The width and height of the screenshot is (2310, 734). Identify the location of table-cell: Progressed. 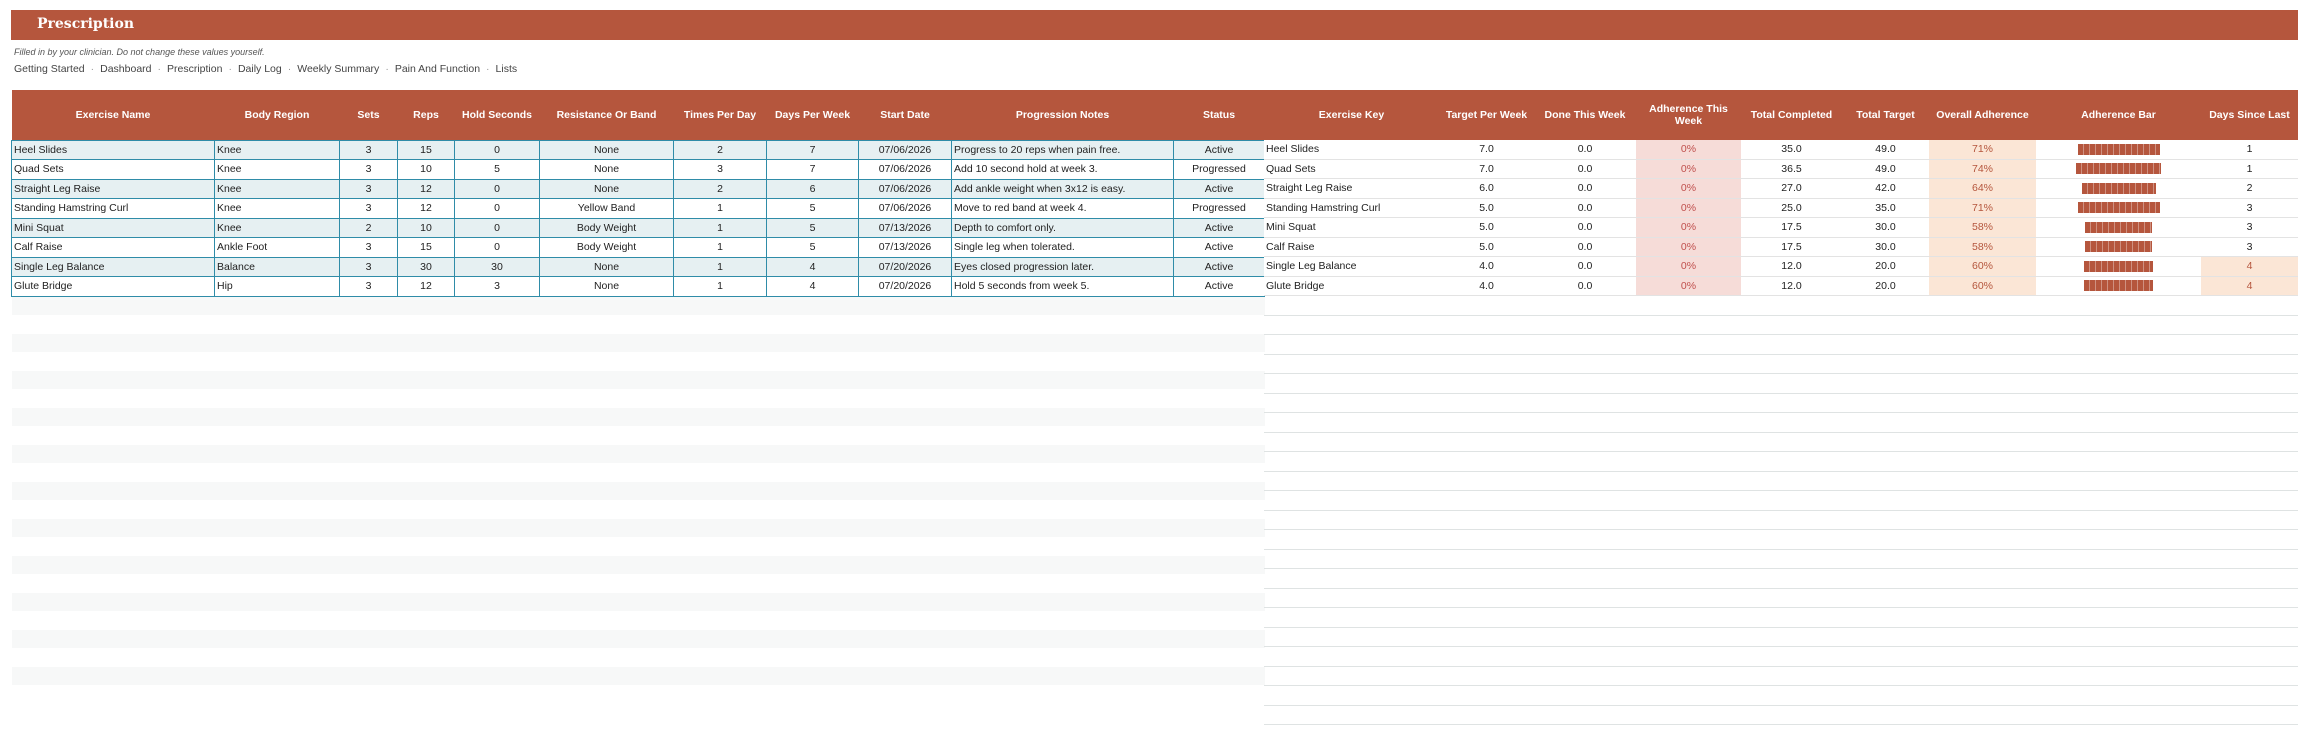
(1219, 208).